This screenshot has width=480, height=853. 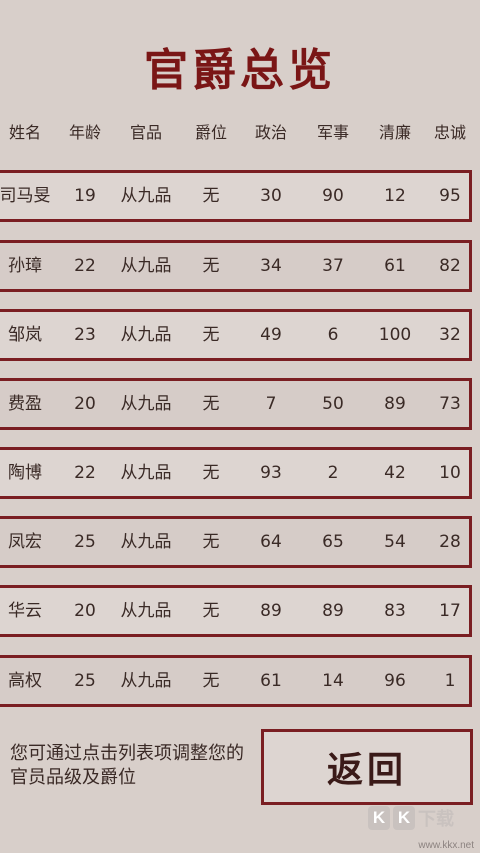 I want to click on cell-loyalty: 1, so click(x=450, y=681).